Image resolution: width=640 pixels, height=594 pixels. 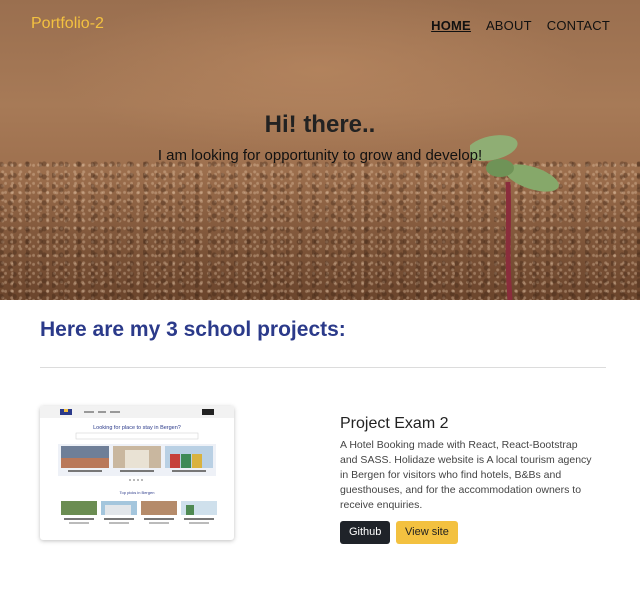 What do you see at coordinates (193, 329) in the screenshot?
I see `projects-heading: Here are my 3 school projects:` at bounding box center [193, 329].